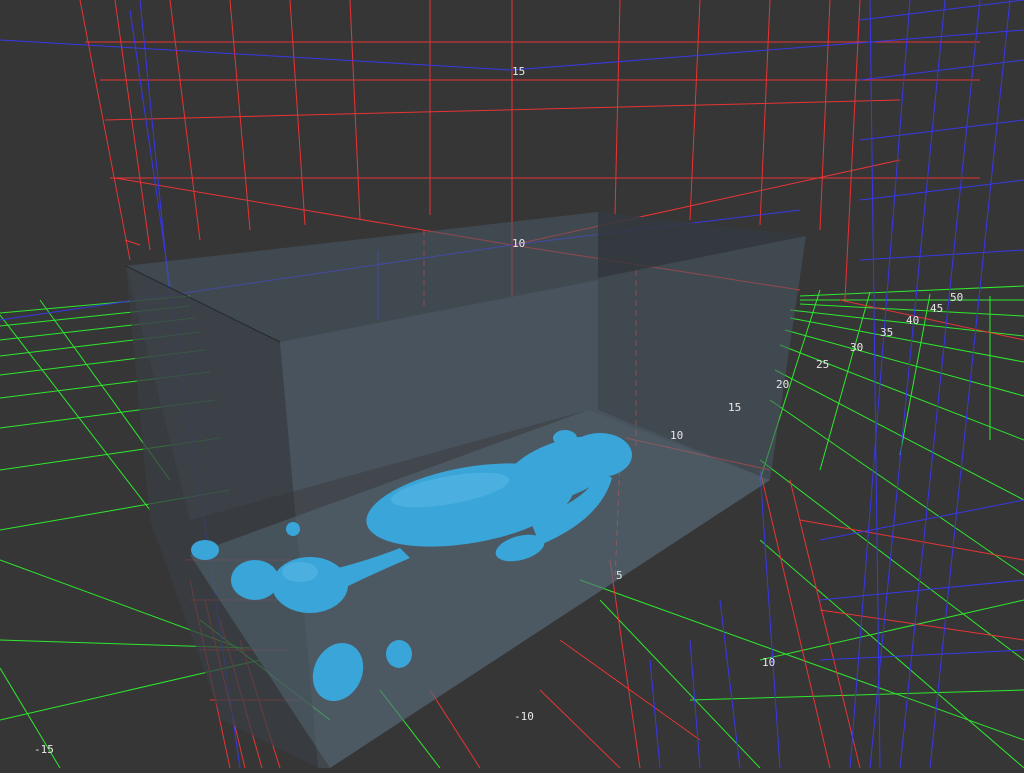 The width and height of the screenshot is (1024, 773). What do you see at coordinates (676, 435) in the screenshot?
I see `axis-label-green-10: 10` at bounding box center [676, 435].